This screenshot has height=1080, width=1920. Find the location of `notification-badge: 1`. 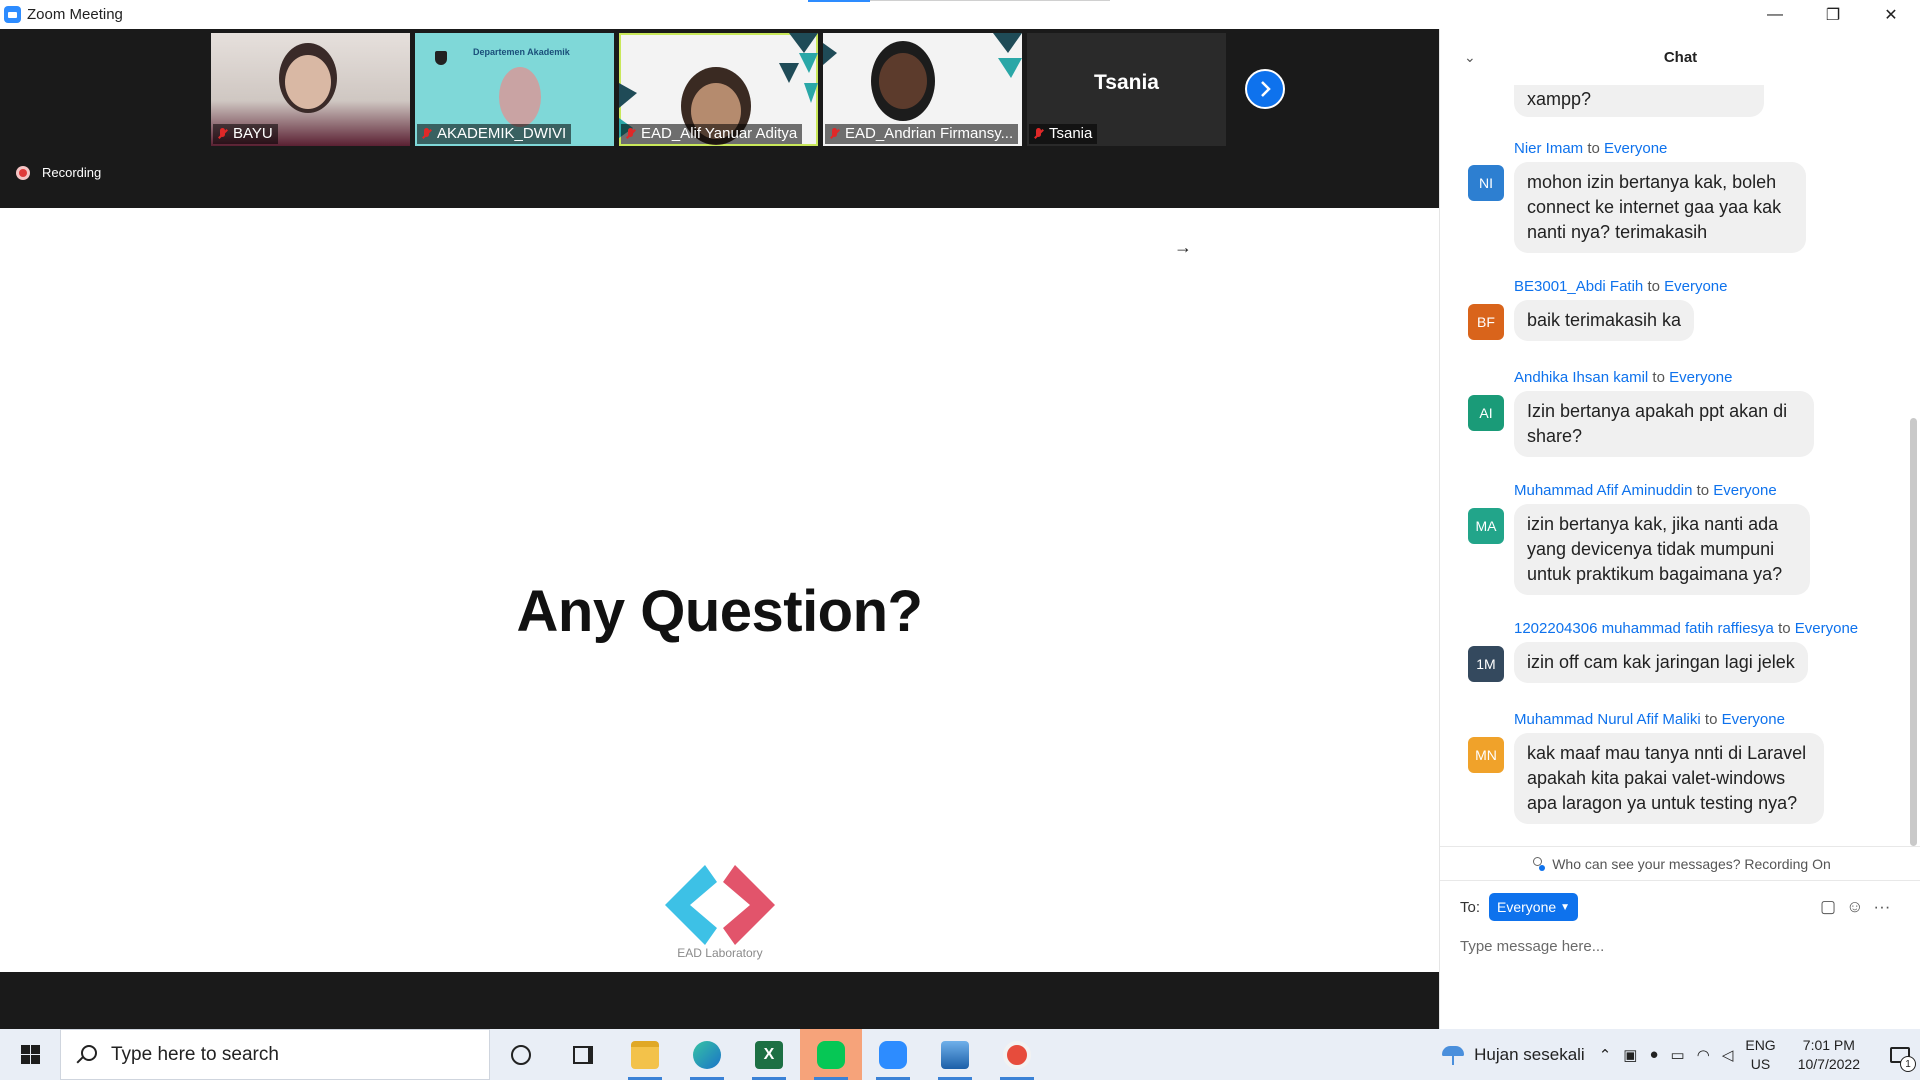

notification-badge: 1 is located at coordinates (1908, 1064).